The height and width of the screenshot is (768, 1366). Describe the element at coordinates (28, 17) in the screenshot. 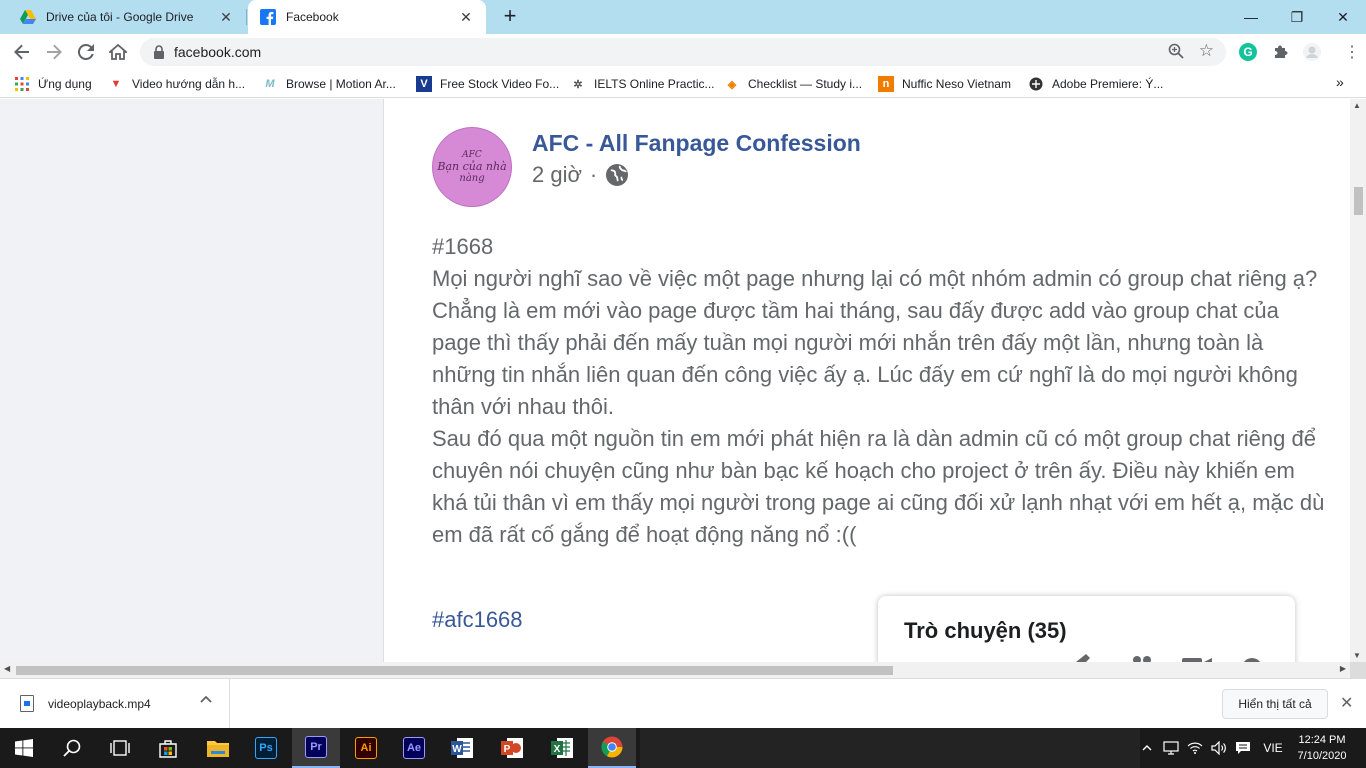

I see `google-drive-icon` at that location.